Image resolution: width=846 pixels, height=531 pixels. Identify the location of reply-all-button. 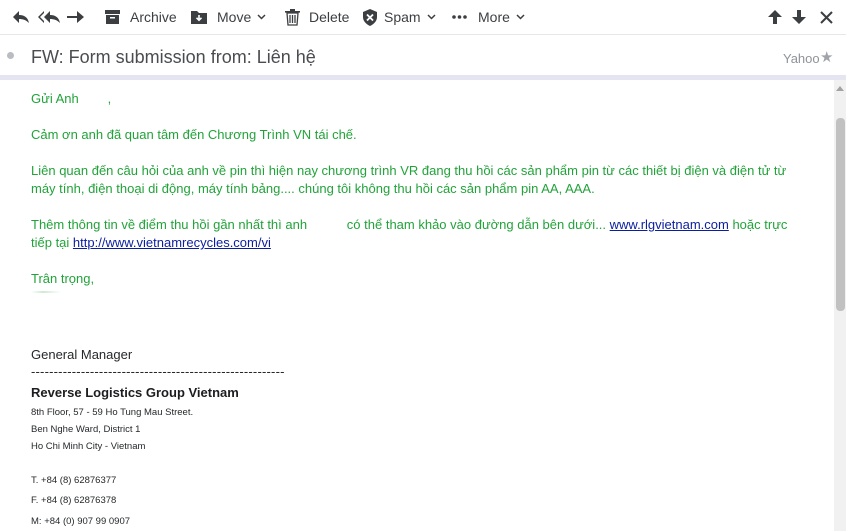
(49, 17).